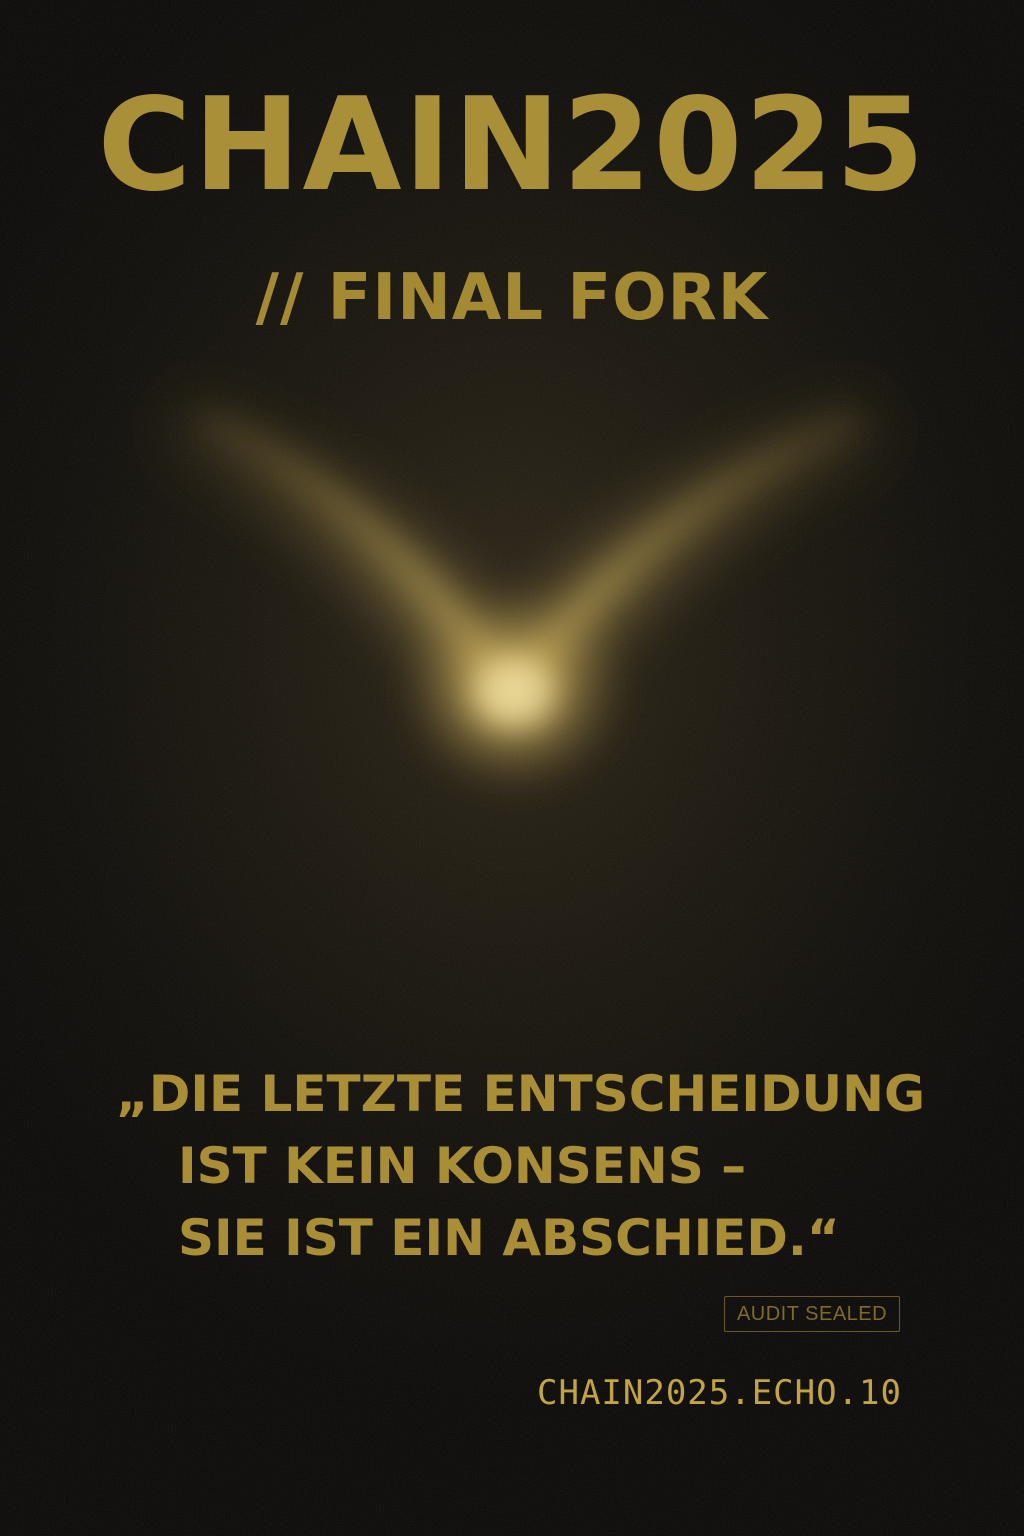 Image resolution: width=1024 pixels, height=1536 pixels. What do you see at coordinates (512, 145) in the screenshot?
I see `poster-title: CHAIN2025` at bounding box center [512, 145].